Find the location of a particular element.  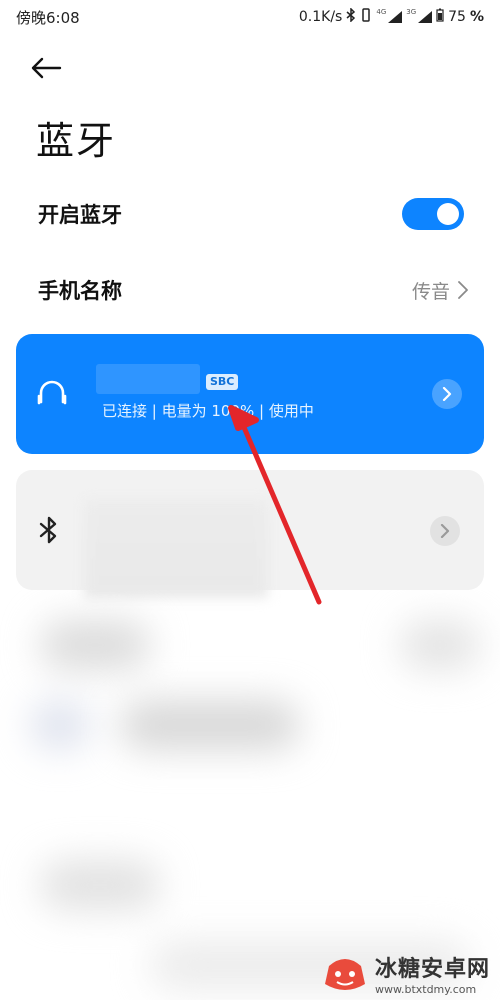

headphones-icon is located at coordinates (52, 395).